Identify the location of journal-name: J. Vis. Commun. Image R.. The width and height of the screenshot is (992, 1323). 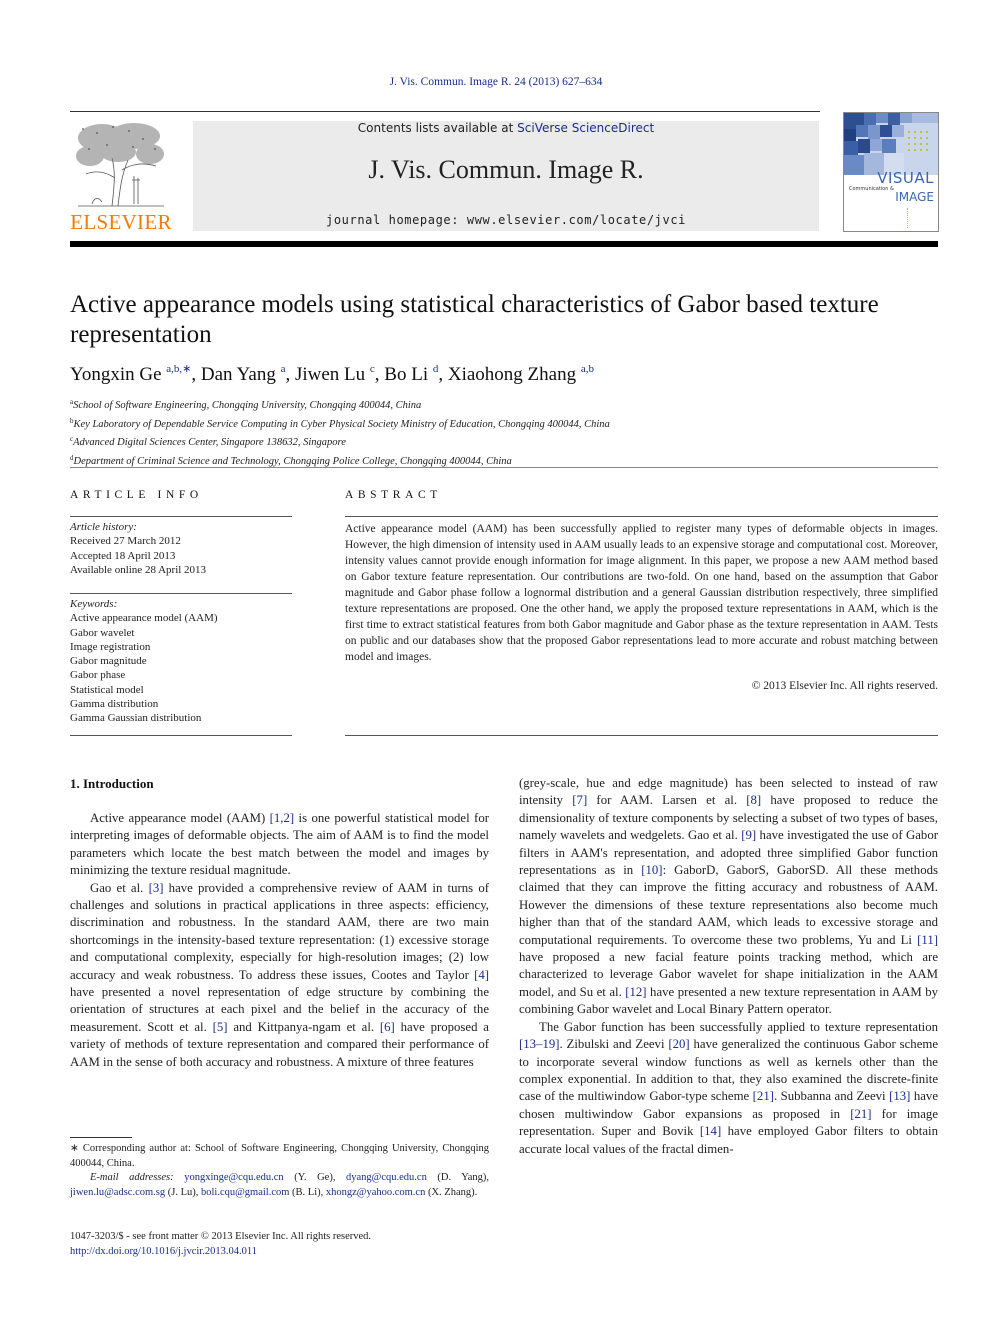
(506, 169).